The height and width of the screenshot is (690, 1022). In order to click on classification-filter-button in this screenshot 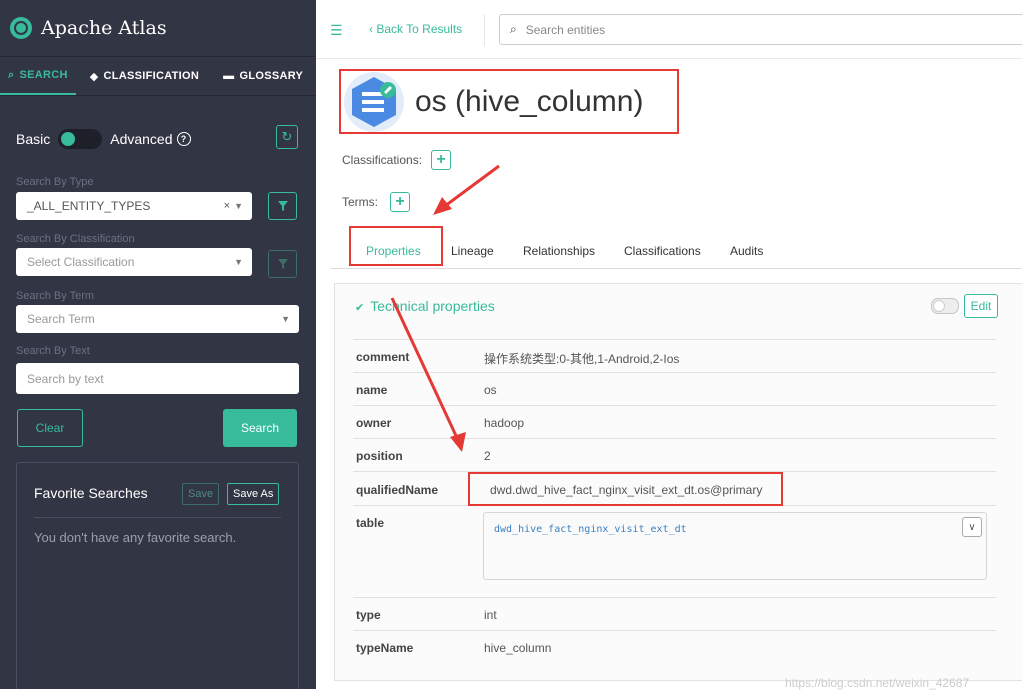, I will do `click(282, 264)`.